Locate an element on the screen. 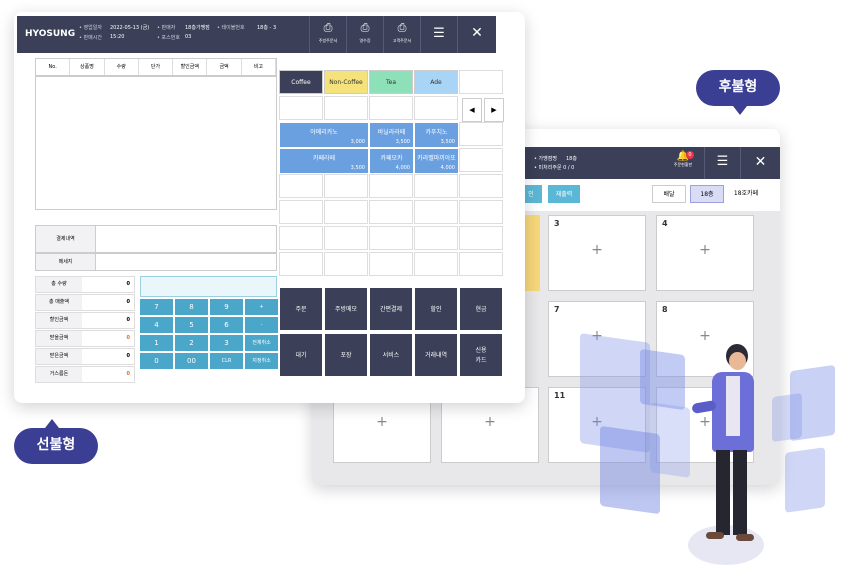 This screenshot has height=567, width=845. seller-label: • 판매자 is located at coordinates (166, 28).